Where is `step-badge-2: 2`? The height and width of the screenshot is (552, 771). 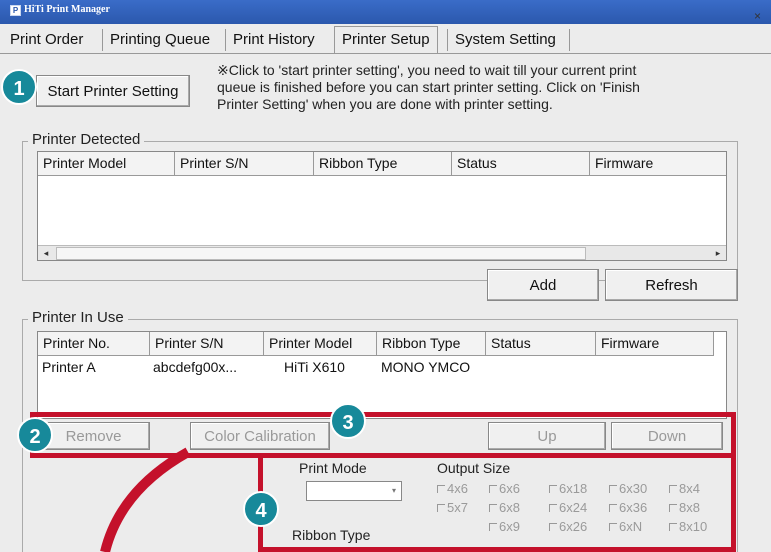
step-badge-2: 2 is located at coordinates (35, 435).